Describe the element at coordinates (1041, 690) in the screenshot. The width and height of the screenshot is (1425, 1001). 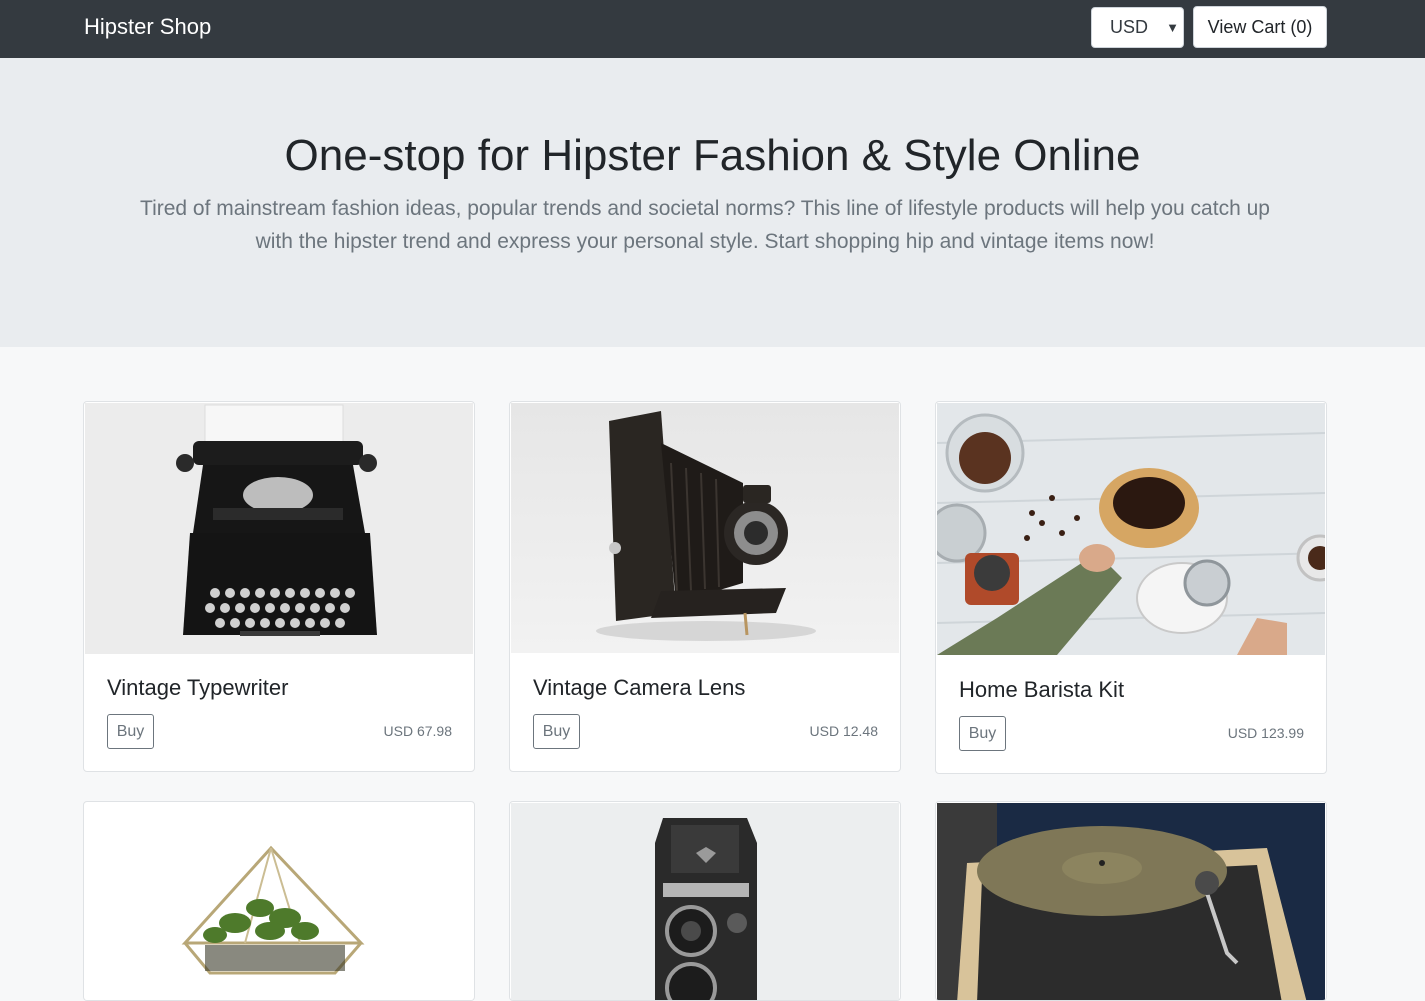
I see `product-title: Home Barista Kit` at that location.